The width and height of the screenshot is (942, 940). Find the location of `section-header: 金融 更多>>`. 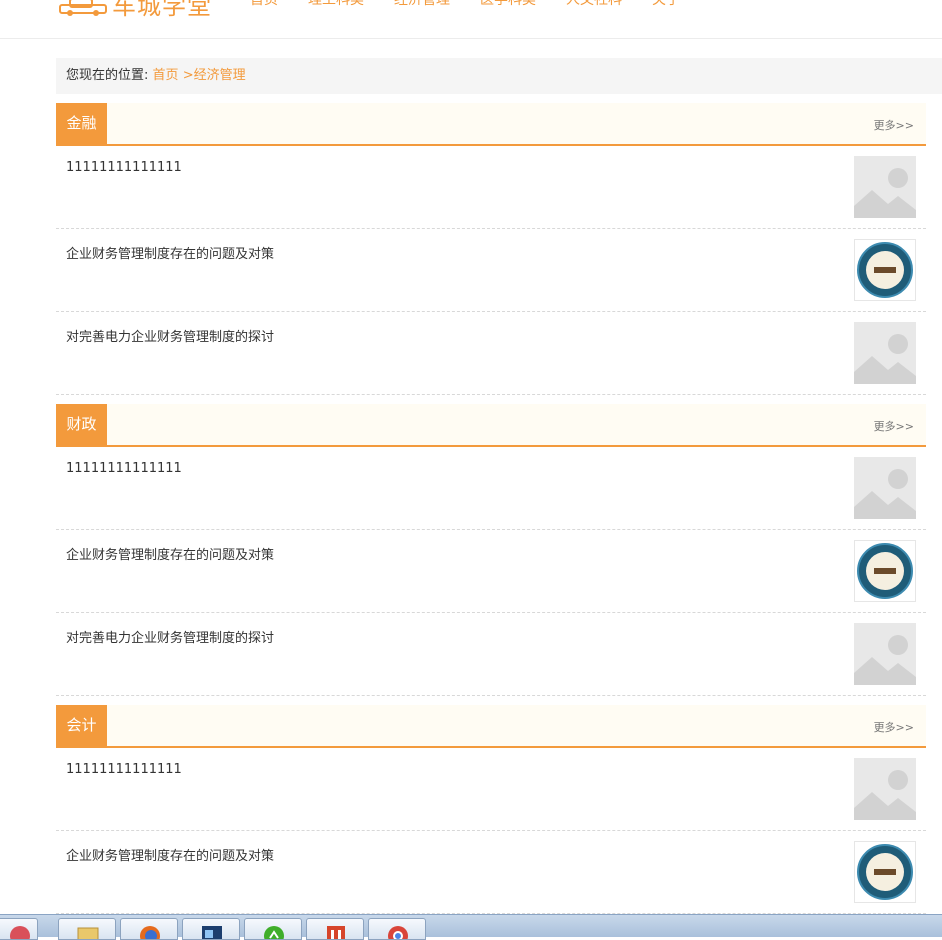

section-header: 金融 更多>> is located at coordinates (491, 124).